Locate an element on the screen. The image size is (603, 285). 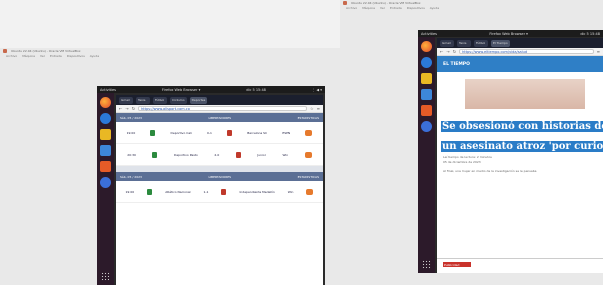
match-score: 1-1 is located at coordinates (206, 191).